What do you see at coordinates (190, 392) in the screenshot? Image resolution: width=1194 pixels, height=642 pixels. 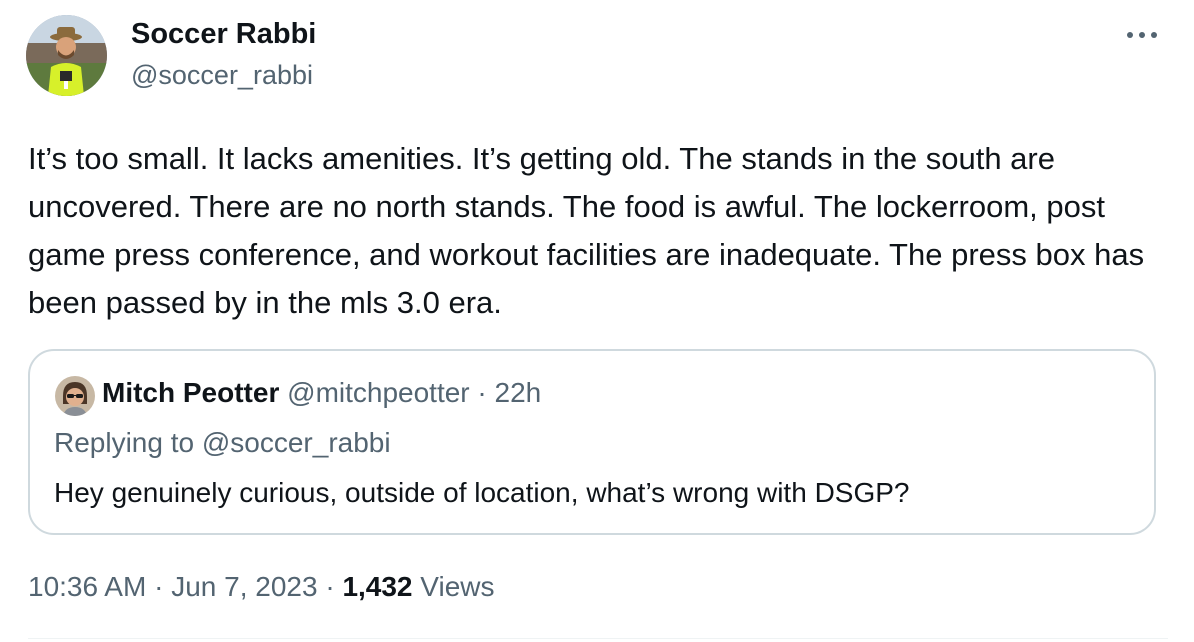 I see `quoted-author-name: Mitch Peotter` at bounding box center [190, 392].